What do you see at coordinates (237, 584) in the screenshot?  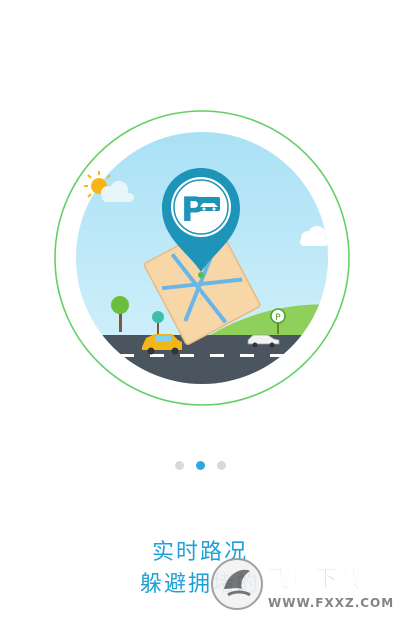 I see `watermark-emblem-icon` at bounding box center [237, 584].